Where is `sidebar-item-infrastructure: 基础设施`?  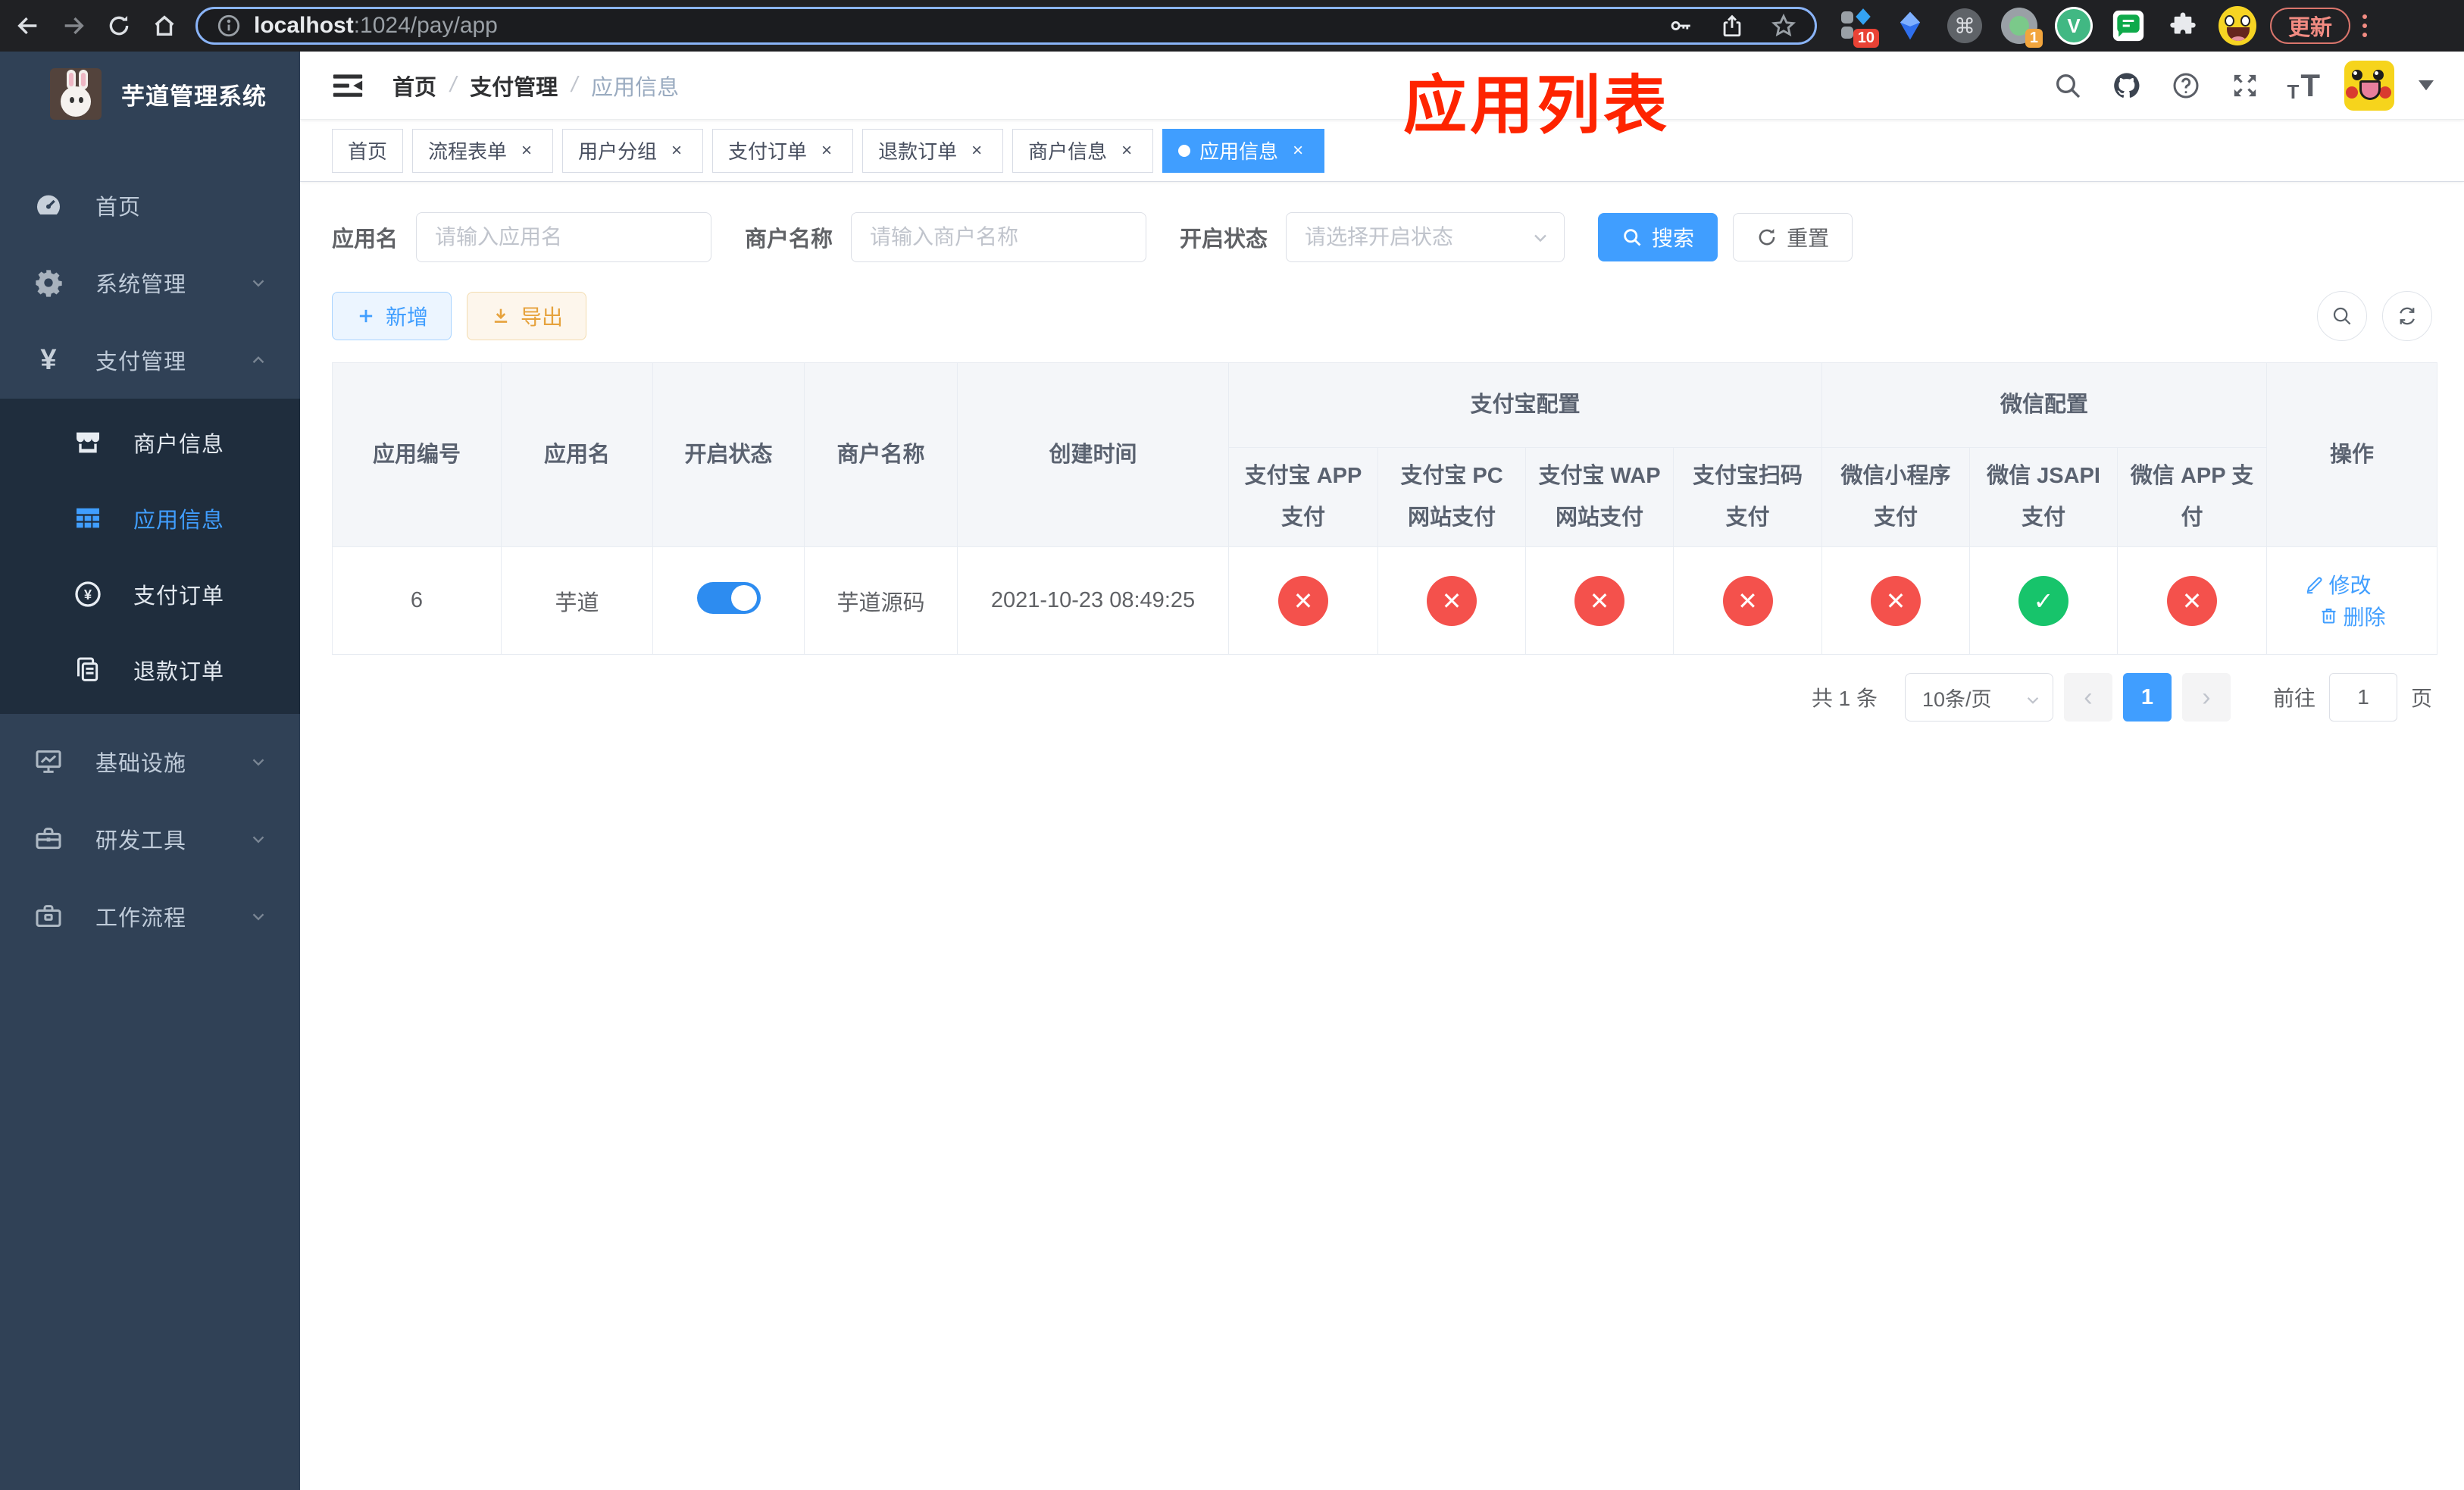
sidebar-item-infrastructure: 基础设施 is located at coordinates (150, 761).